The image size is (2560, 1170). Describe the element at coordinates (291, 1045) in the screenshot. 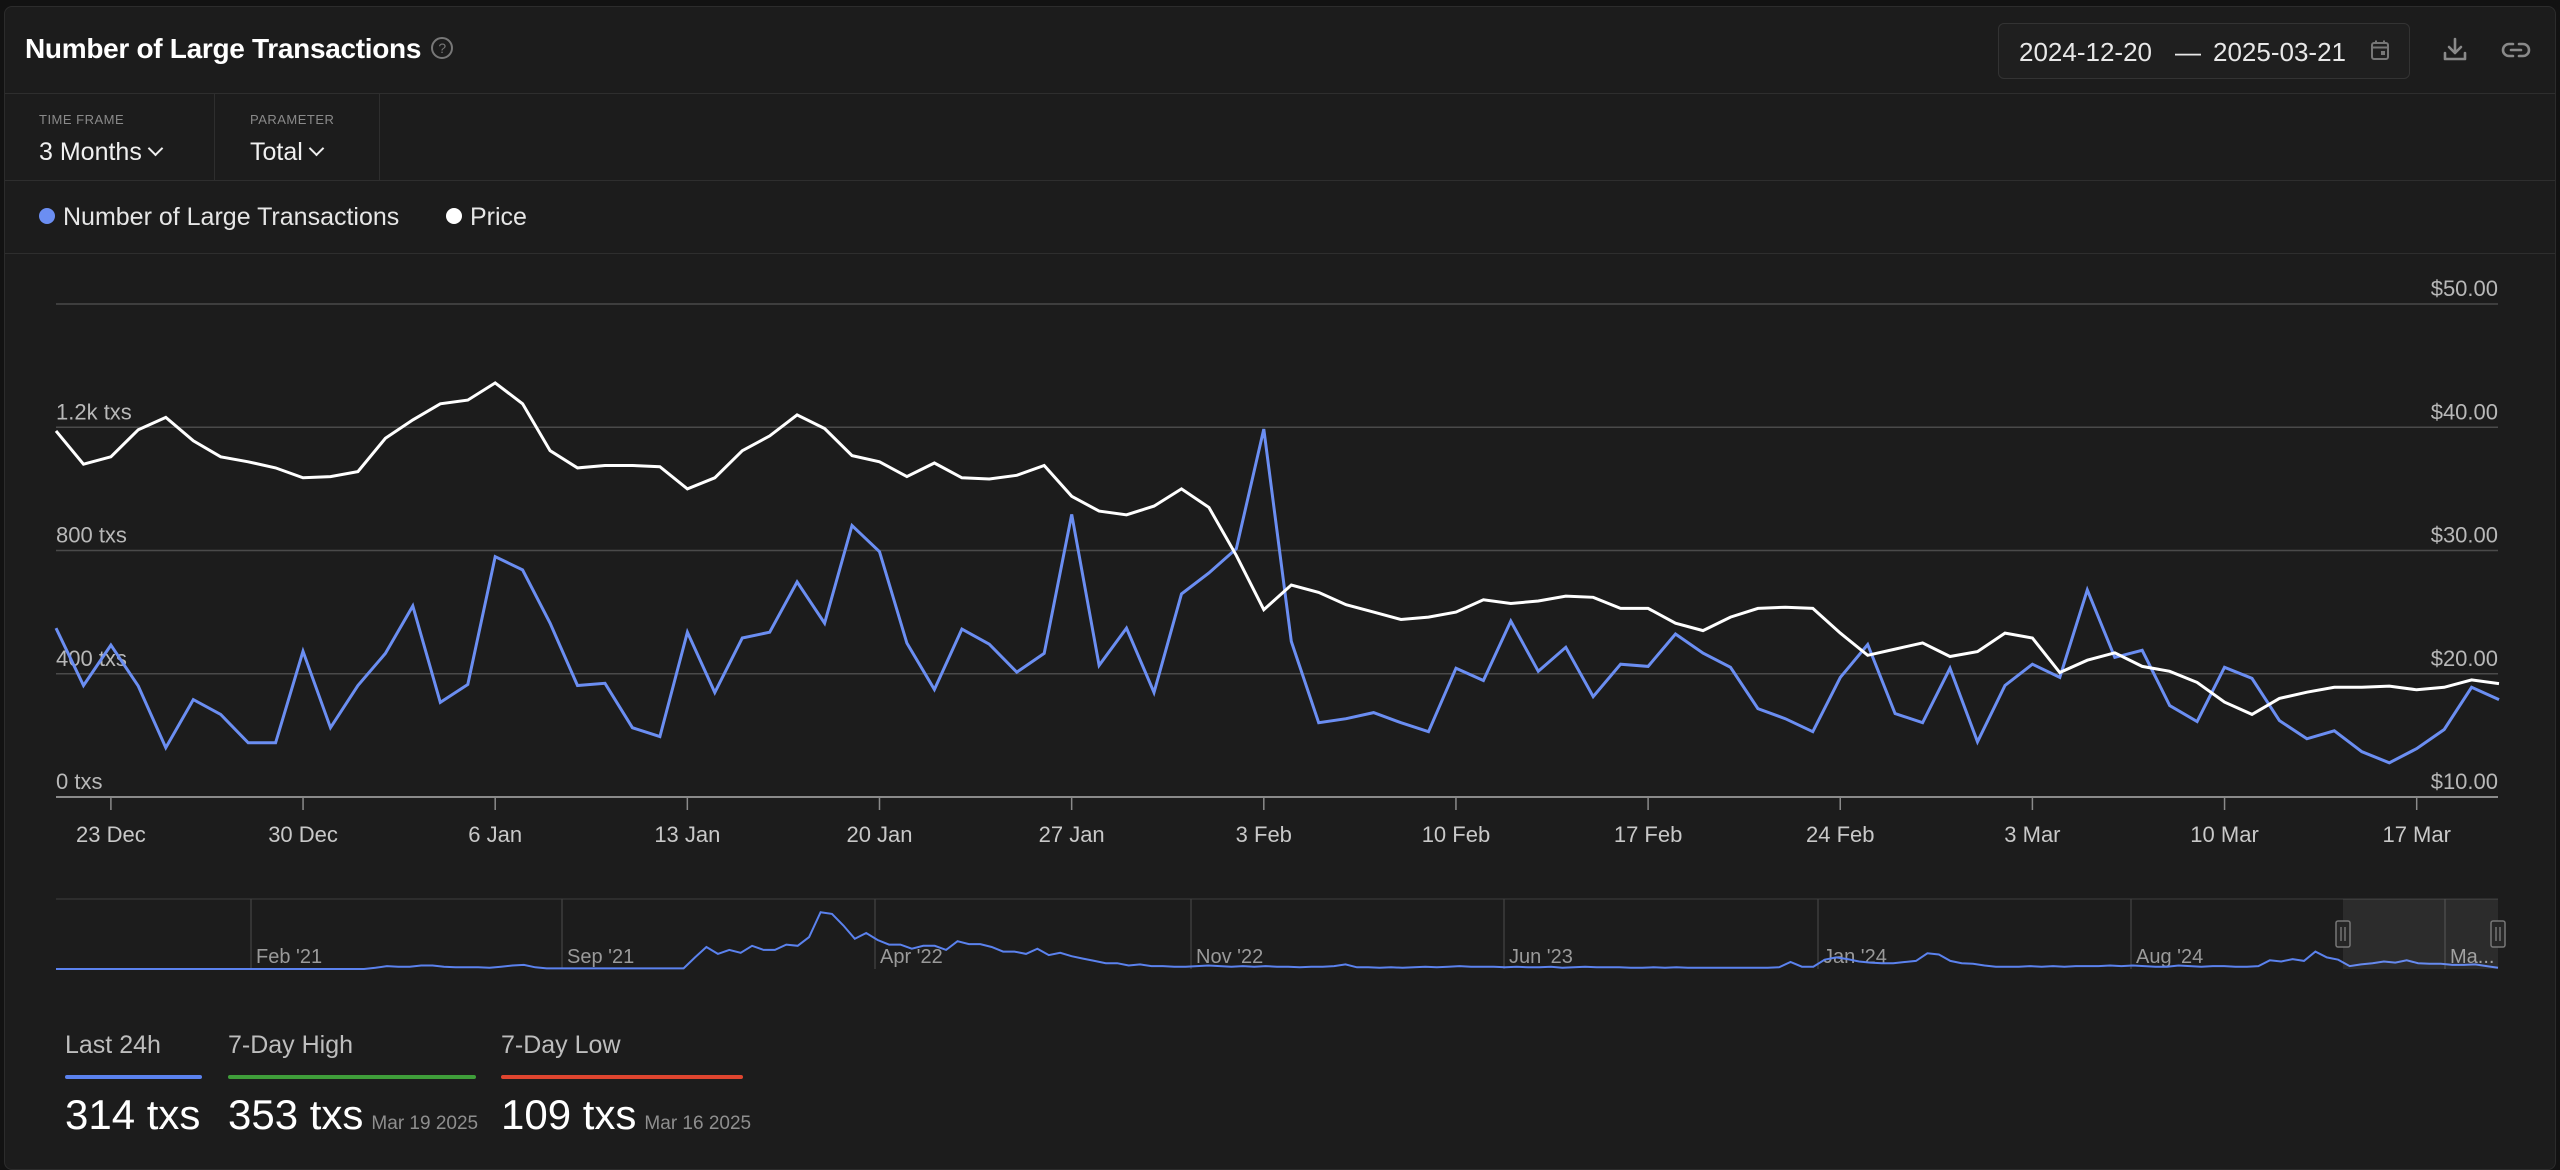

I see `stat-label: 7-Day High` at that location.